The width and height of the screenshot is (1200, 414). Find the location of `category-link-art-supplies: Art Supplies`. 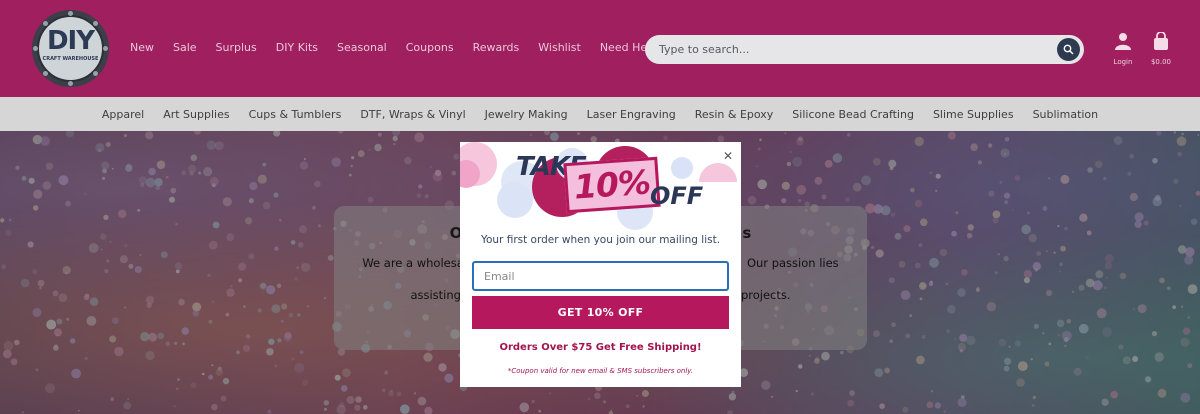

category-link-art-supplies: Art Supplies is located at coordinates (196, 114).